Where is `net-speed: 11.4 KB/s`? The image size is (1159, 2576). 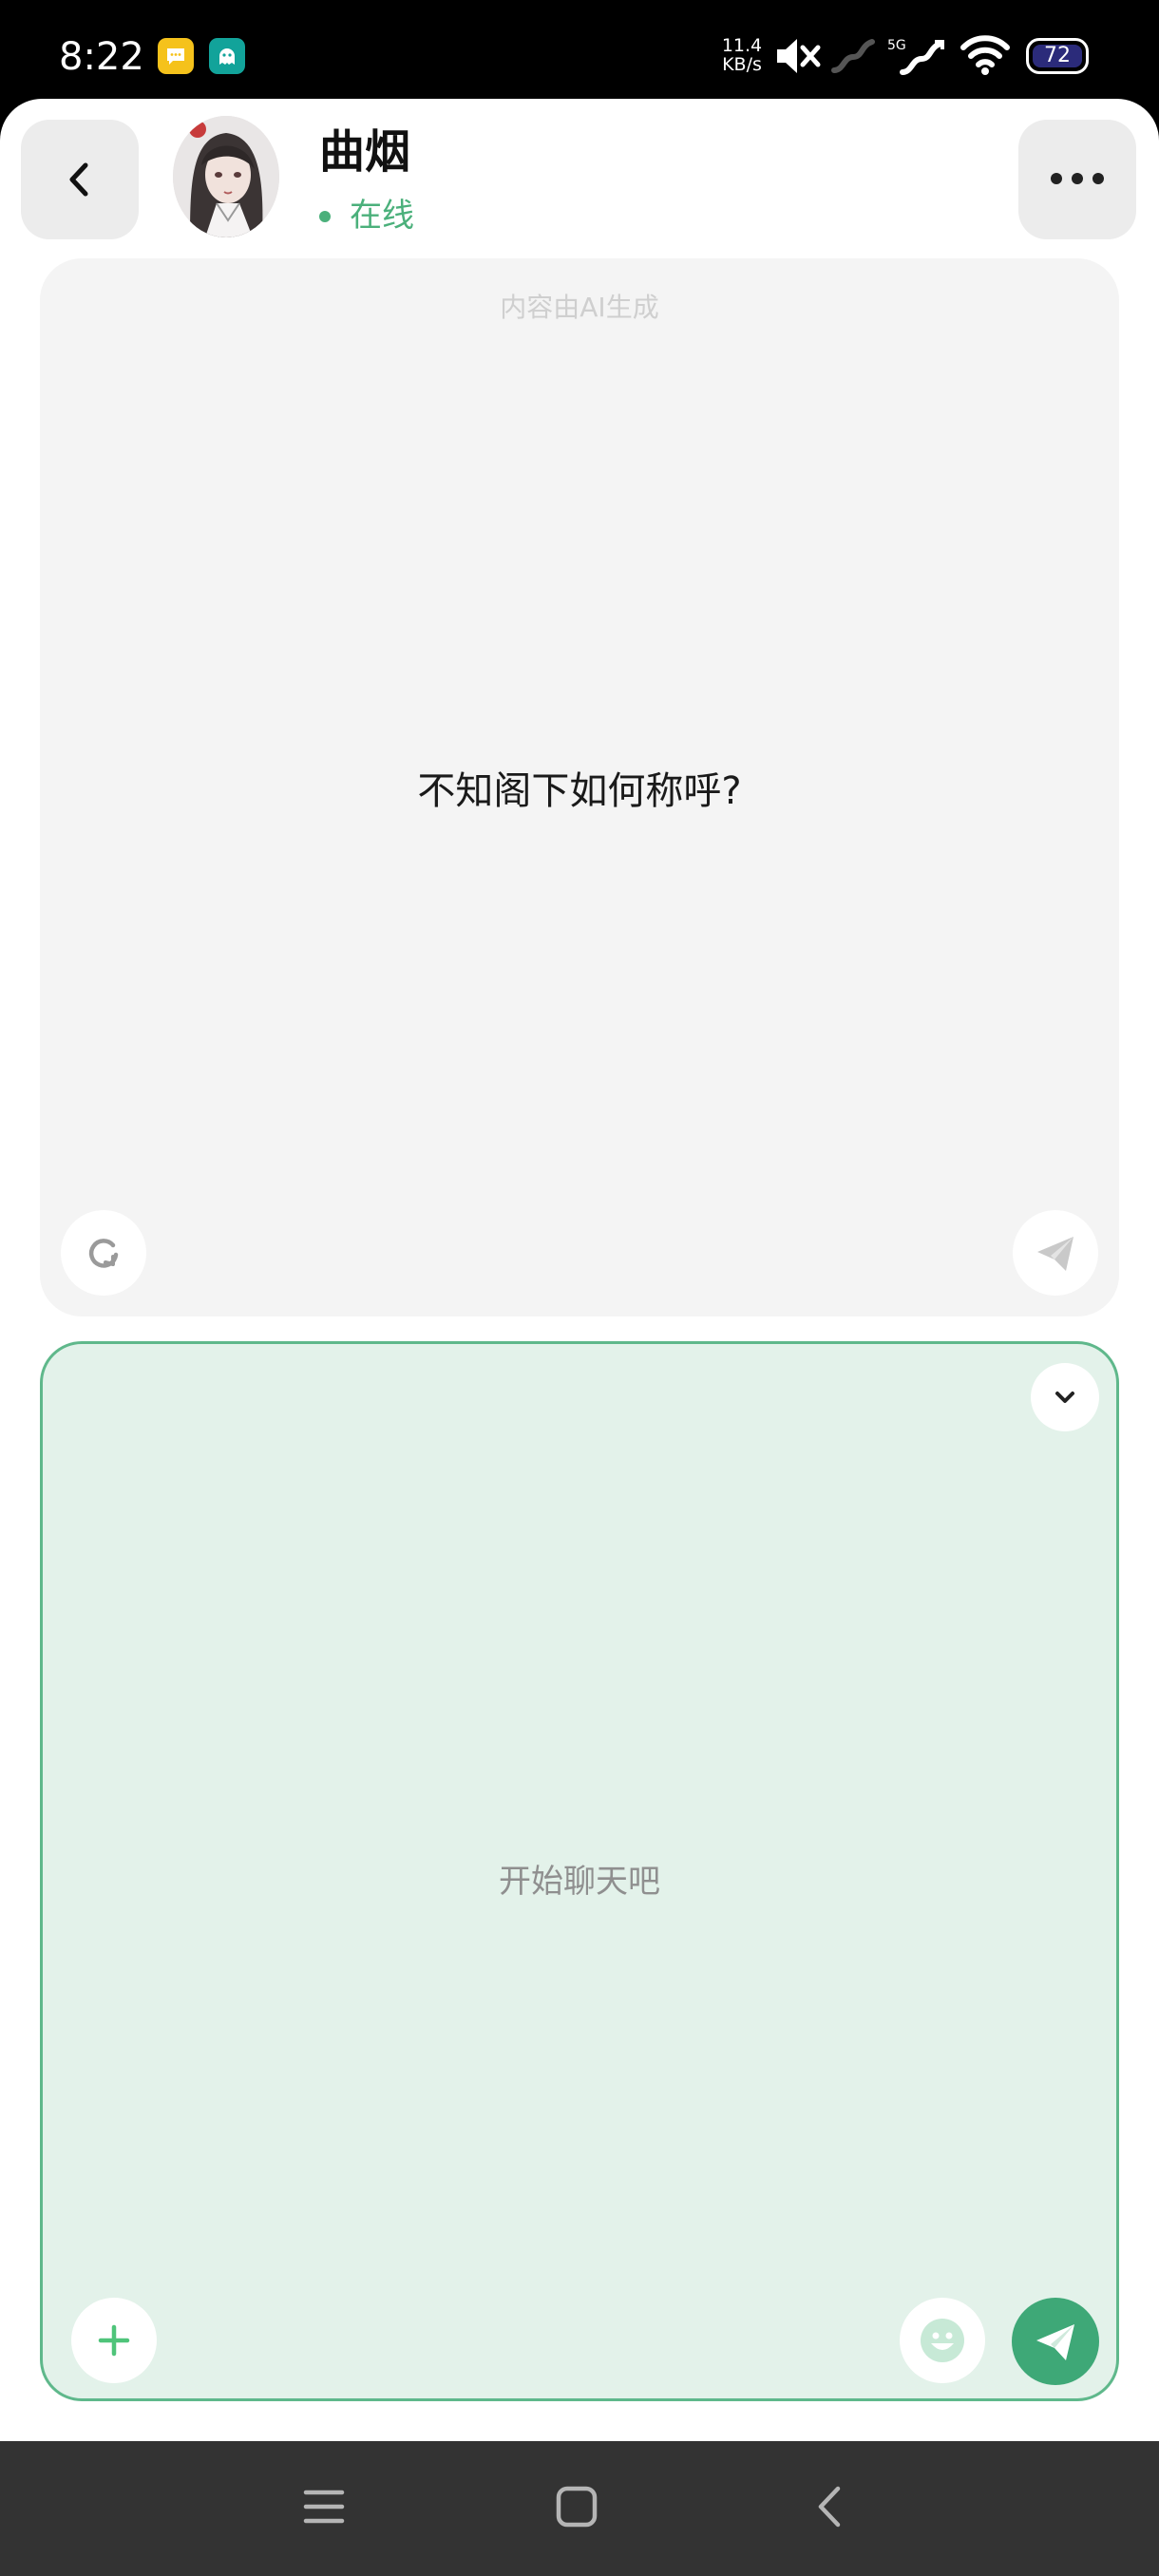
net-speed: 11.4 KB/s is located at coordinates (742, 55).